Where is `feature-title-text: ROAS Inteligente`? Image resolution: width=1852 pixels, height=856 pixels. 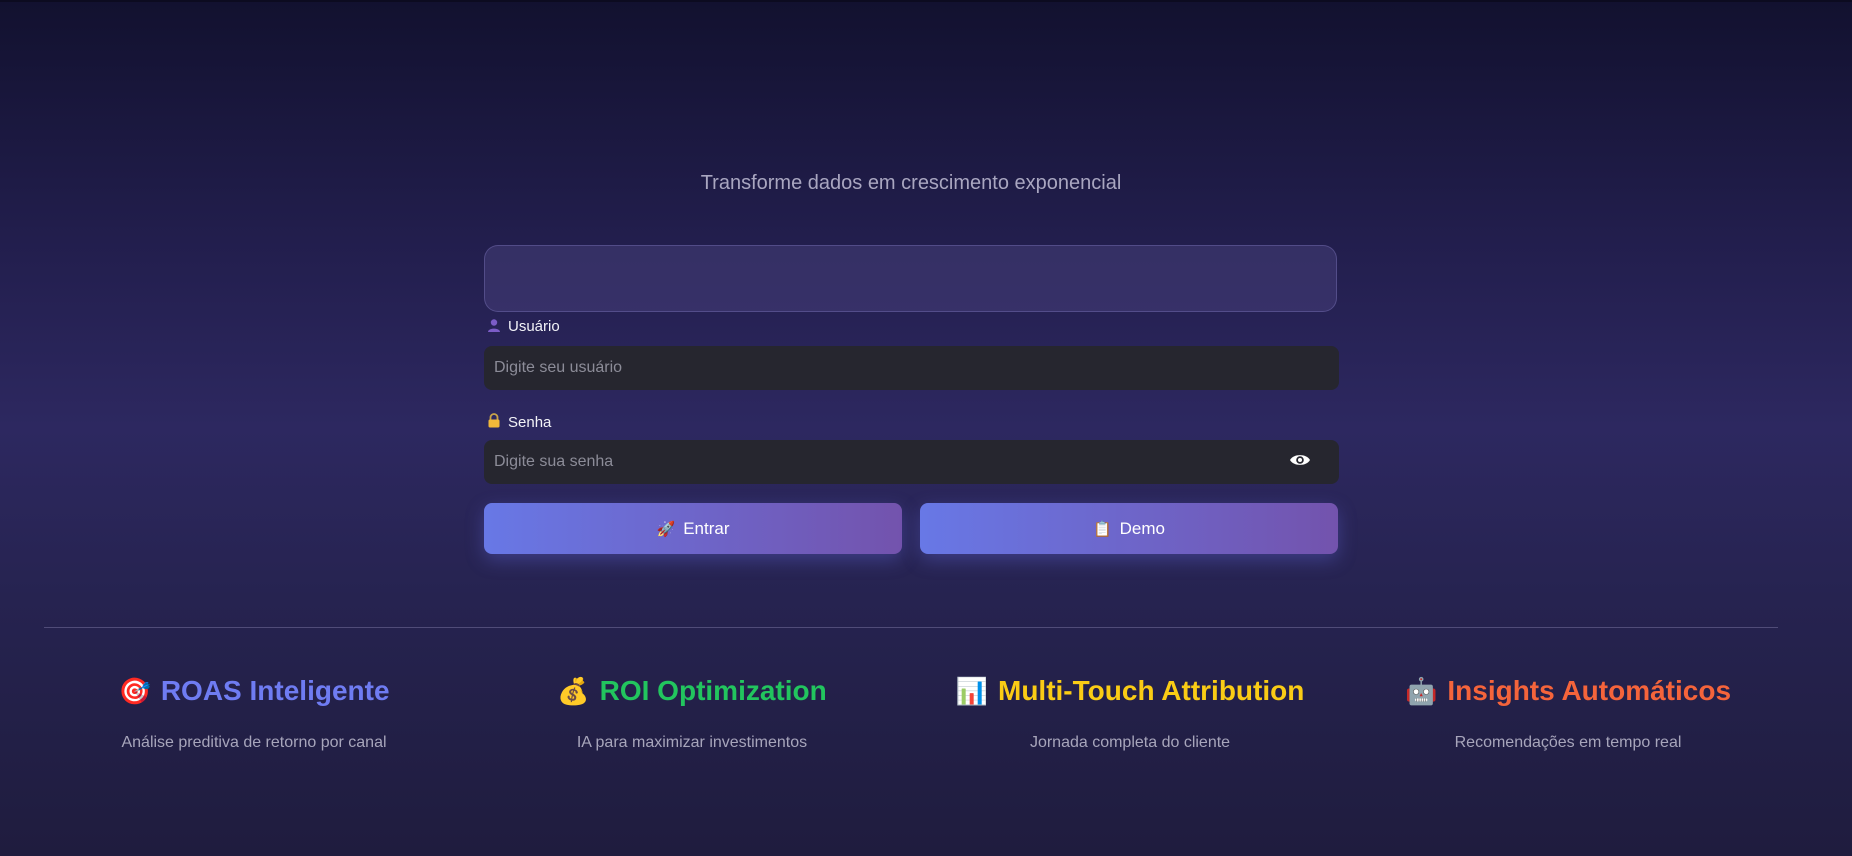
feature-title-text: ROAS Inteligente is located at coordinates (275, 690).